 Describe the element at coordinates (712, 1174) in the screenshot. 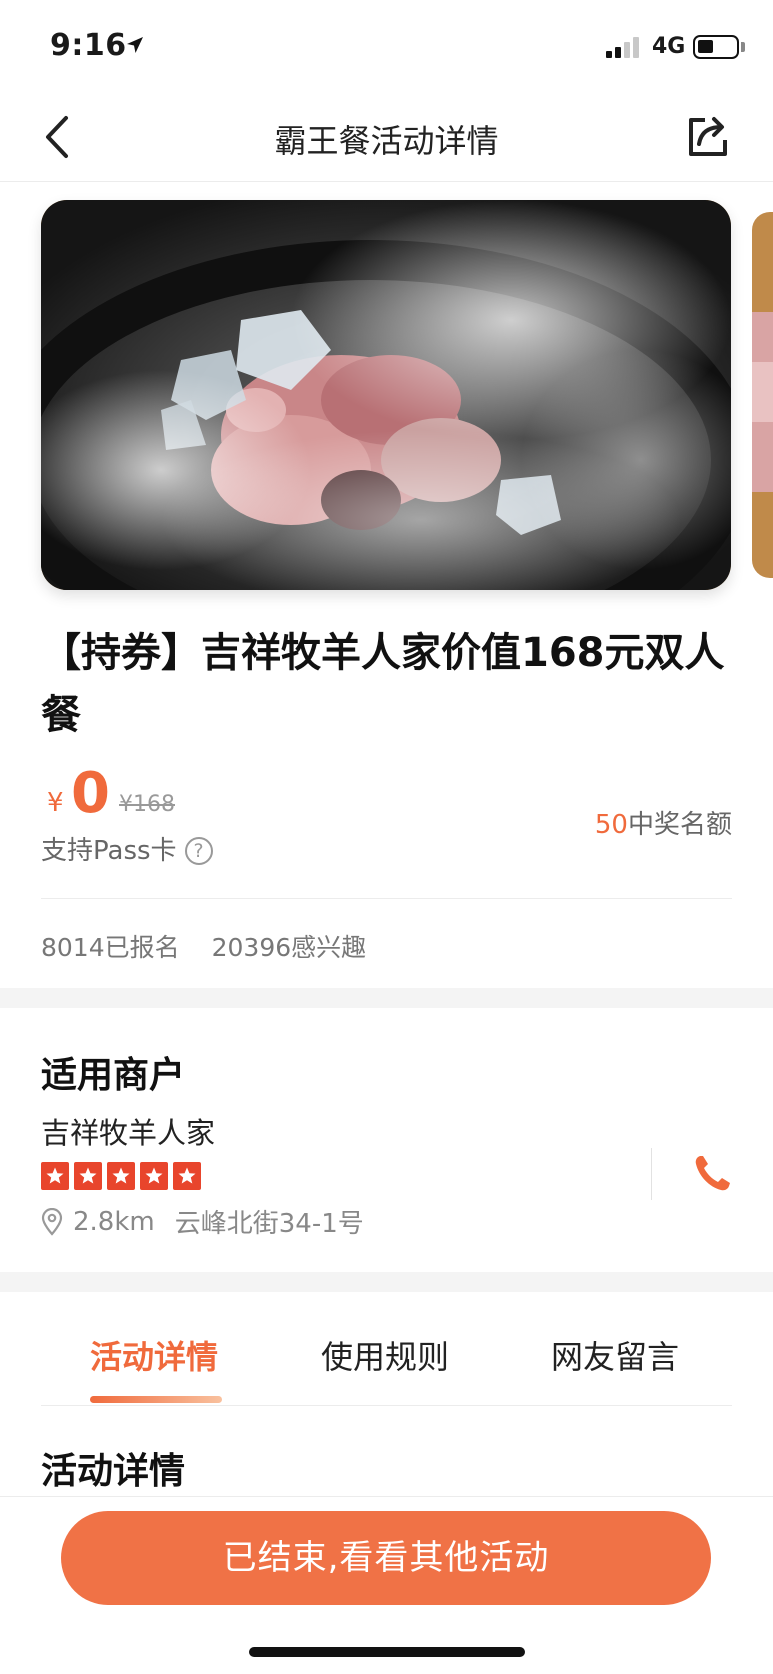

I see `phone-icon` at that location.